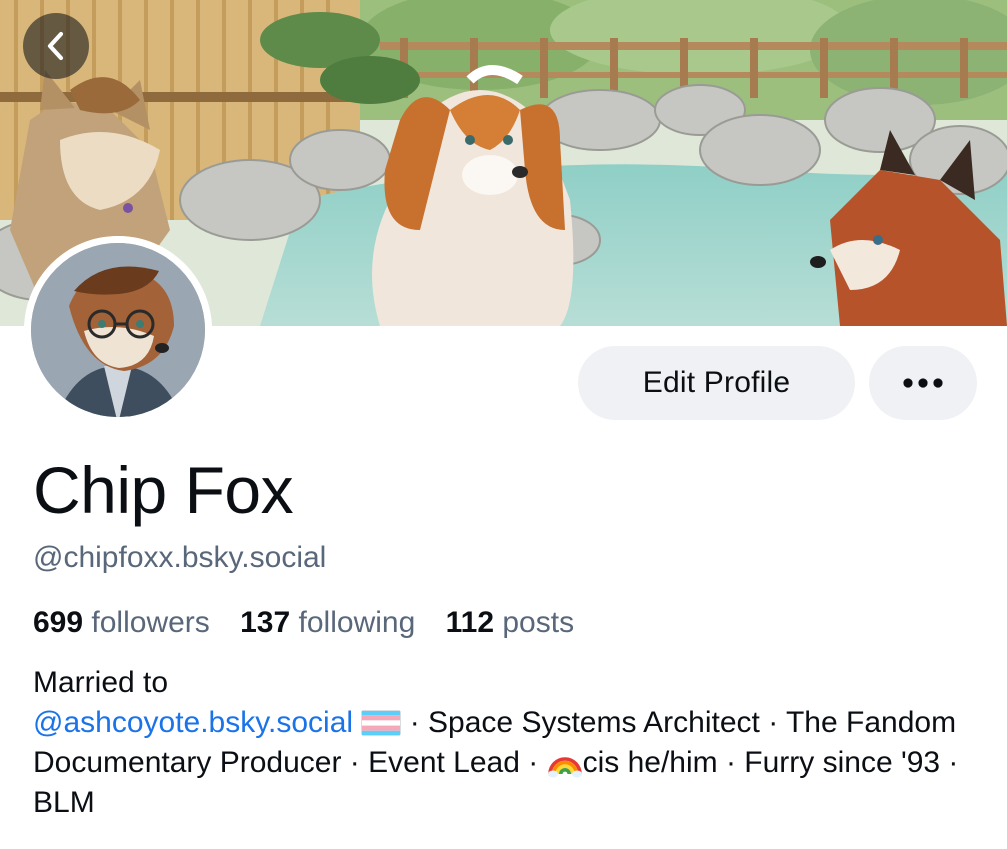  I want to click on posts-count: 112, so click(470, 622).